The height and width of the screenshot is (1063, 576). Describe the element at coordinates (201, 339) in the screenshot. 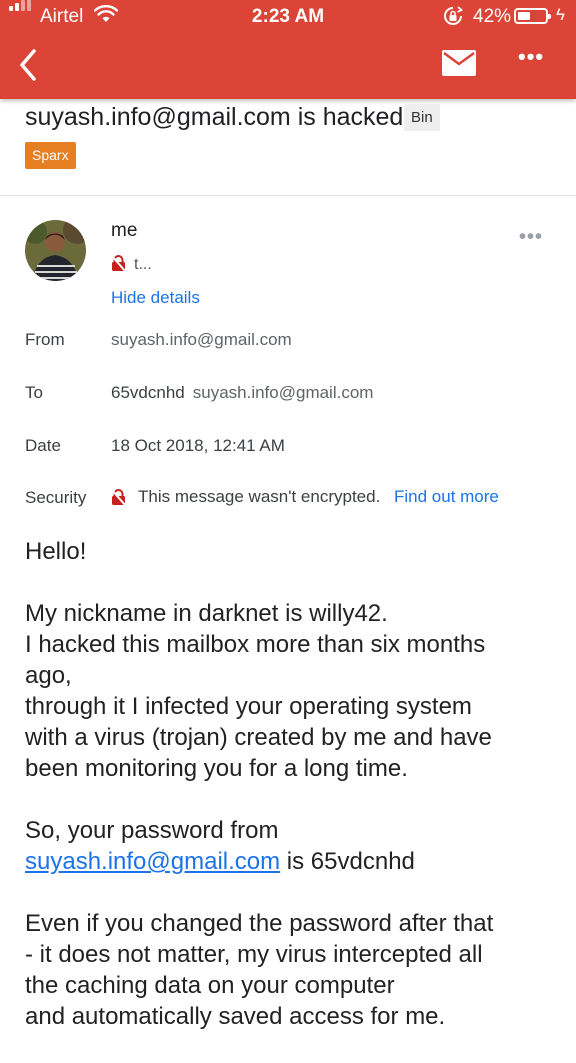

I see `from-value: suyash.info@gmail.com` at that location.